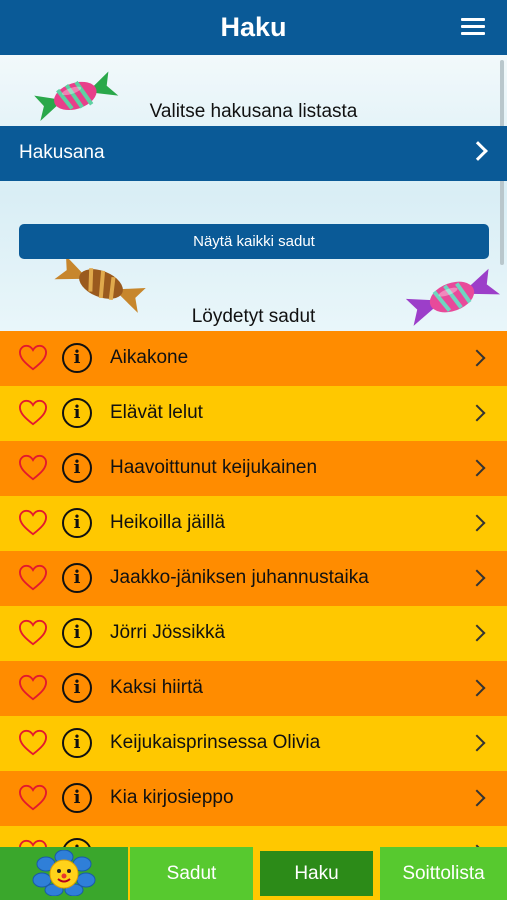 The width and height of the screenshot is (507, 900). What do you see at coordinates (191, 873) in the screenshot?
I see `tab-sadut: Sadut` at bounding box center [191, 873].